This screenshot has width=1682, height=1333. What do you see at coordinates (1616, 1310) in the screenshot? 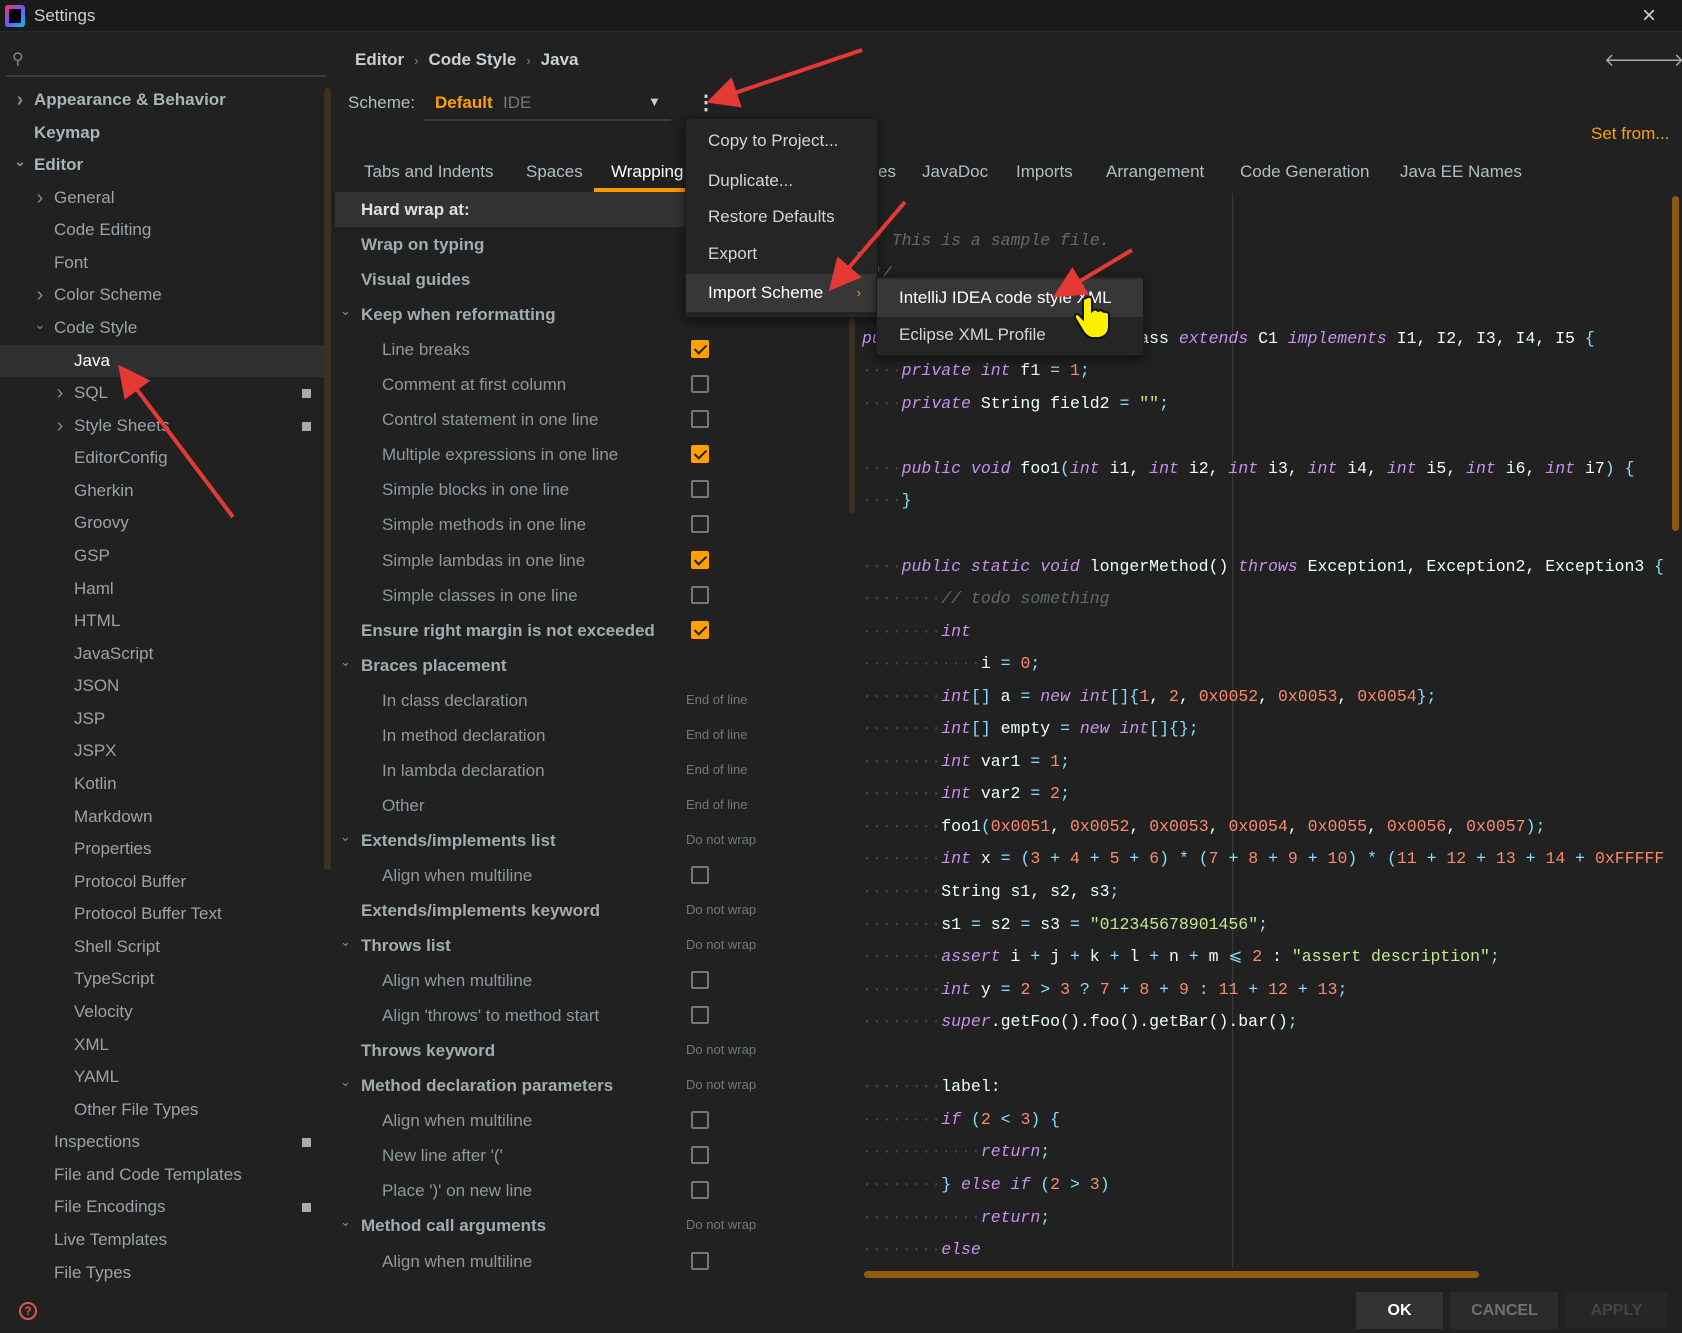
I see `apply-button: APPLY` at bounding box center [1616, 1310].